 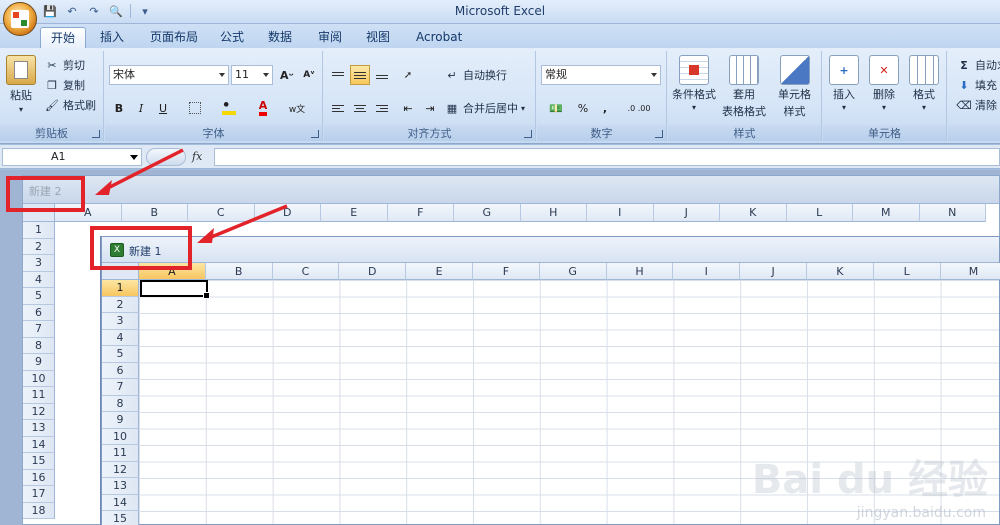 I want to click on office-logo-icon, so click(x=20, y=19).